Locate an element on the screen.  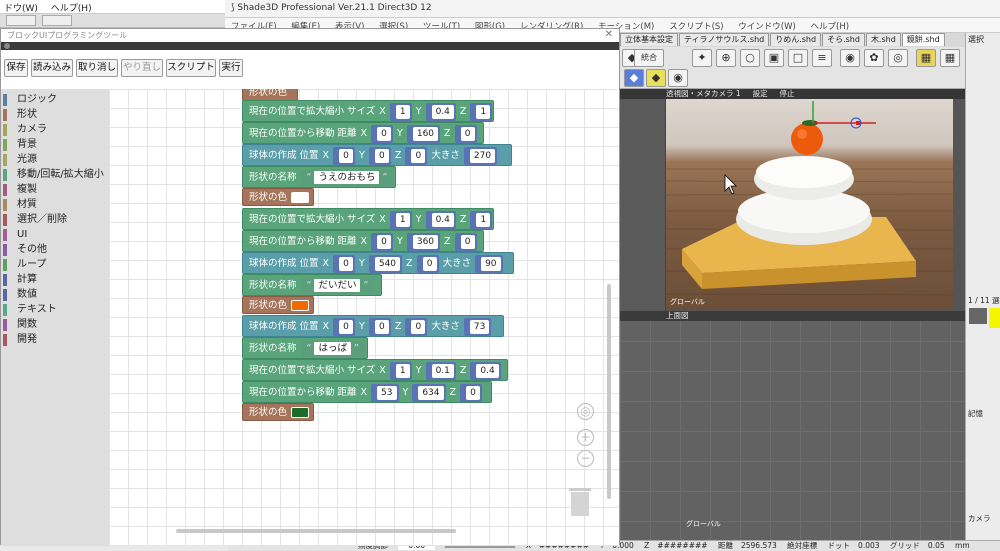
save-button: 保存 is located at coordinates (16, 68).